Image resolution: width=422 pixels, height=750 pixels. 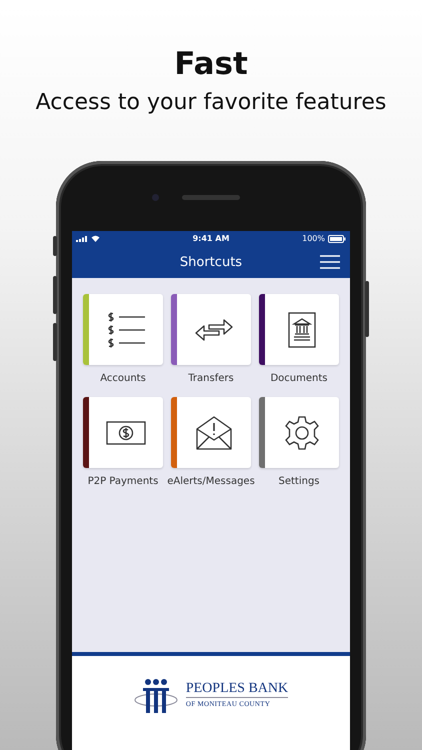 I want to click on banknote-icon, so click(x=126, y=432).